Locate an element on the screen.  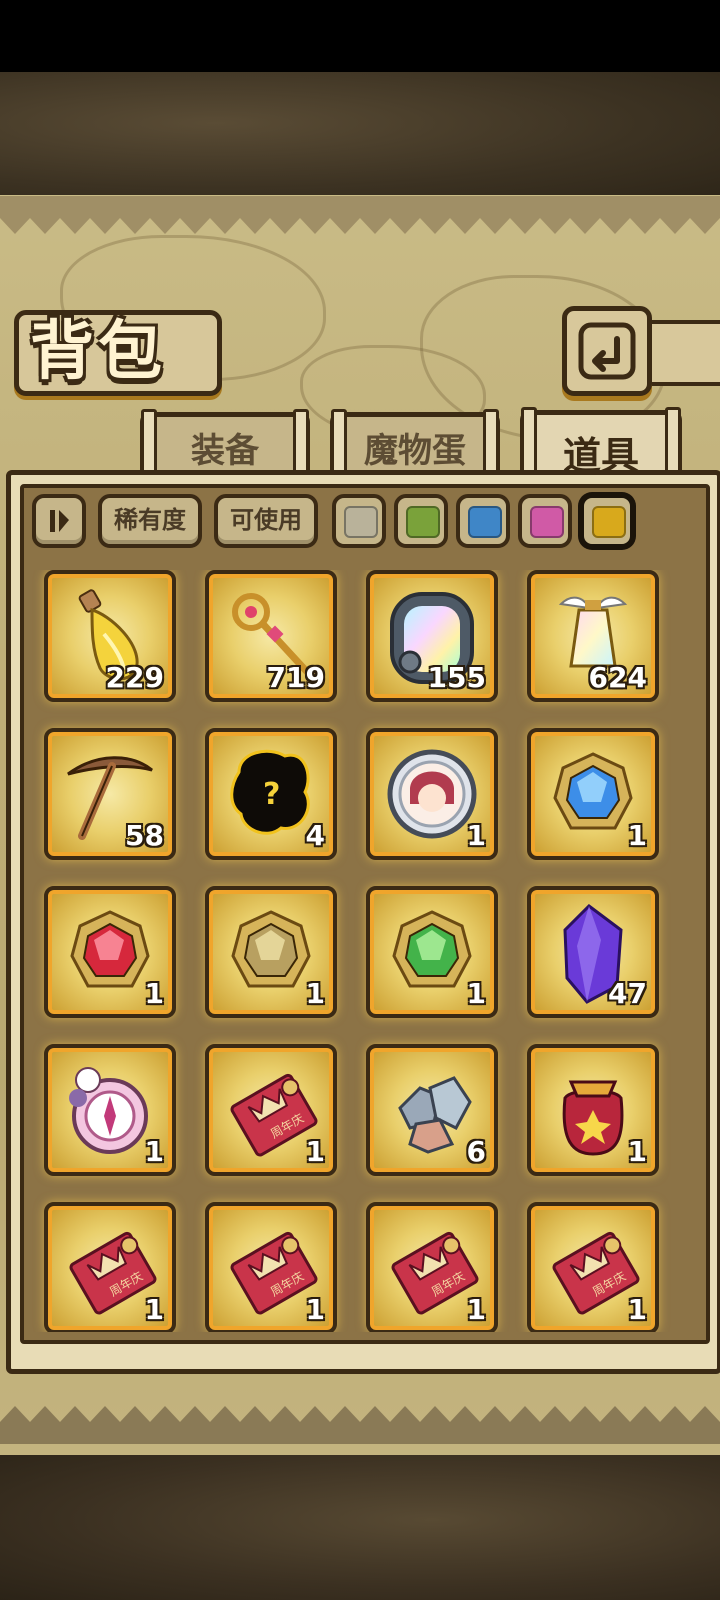
item-slot: 155 is located at coordinates (432, 636).